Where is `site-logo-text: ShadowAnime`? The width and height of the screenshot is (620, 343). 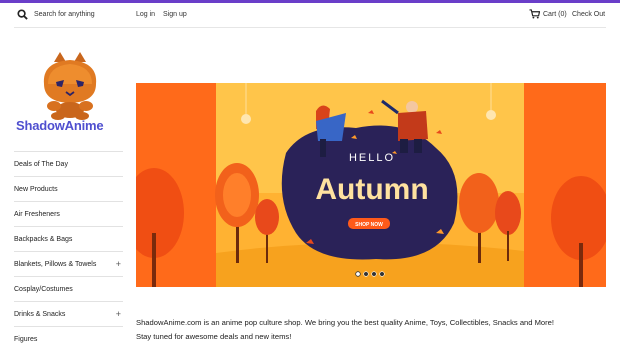
site-logo-text: ShadowAnime is located at coordinates (60, 125).